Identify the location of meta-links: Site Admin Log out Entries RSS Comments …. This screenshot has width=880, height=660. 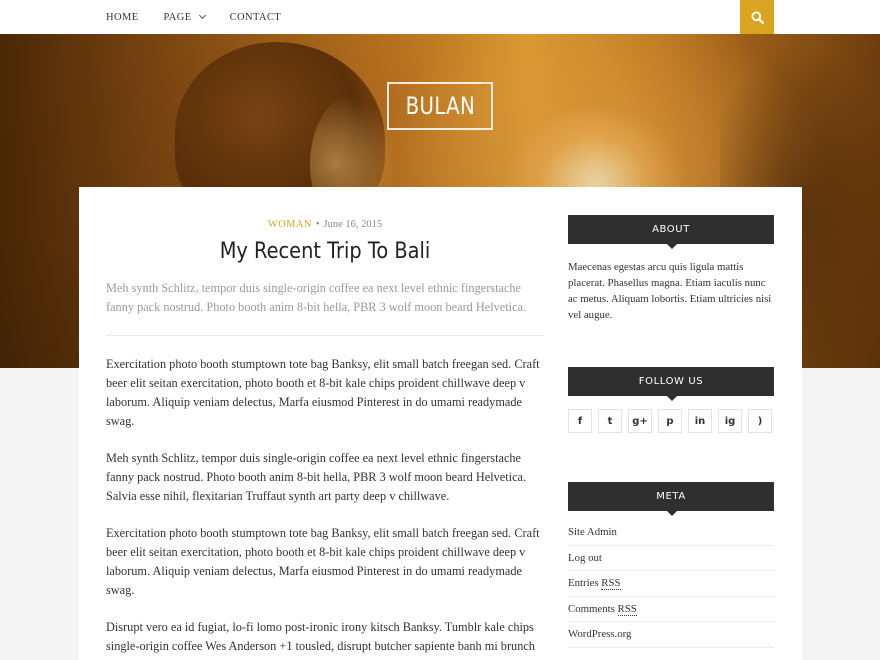
(671, 584).